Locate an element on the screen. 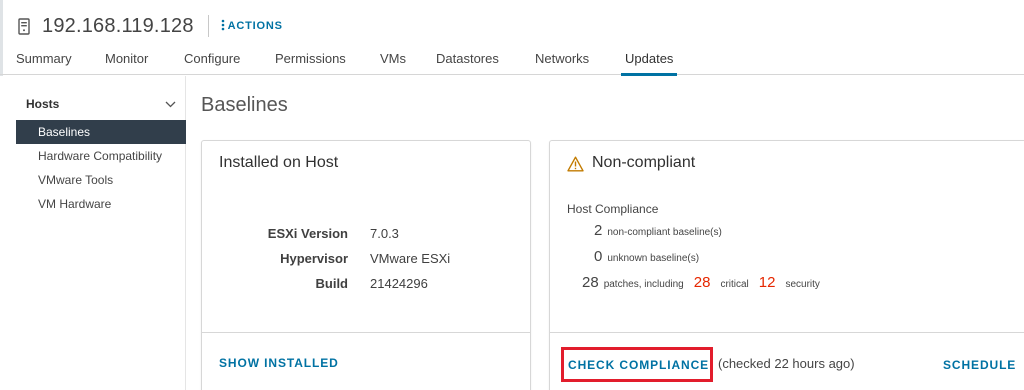 This screenshot has width=1024, height=390. host-header: 192.168.119.128 ACTIONS is located at coordinates (149, 26).